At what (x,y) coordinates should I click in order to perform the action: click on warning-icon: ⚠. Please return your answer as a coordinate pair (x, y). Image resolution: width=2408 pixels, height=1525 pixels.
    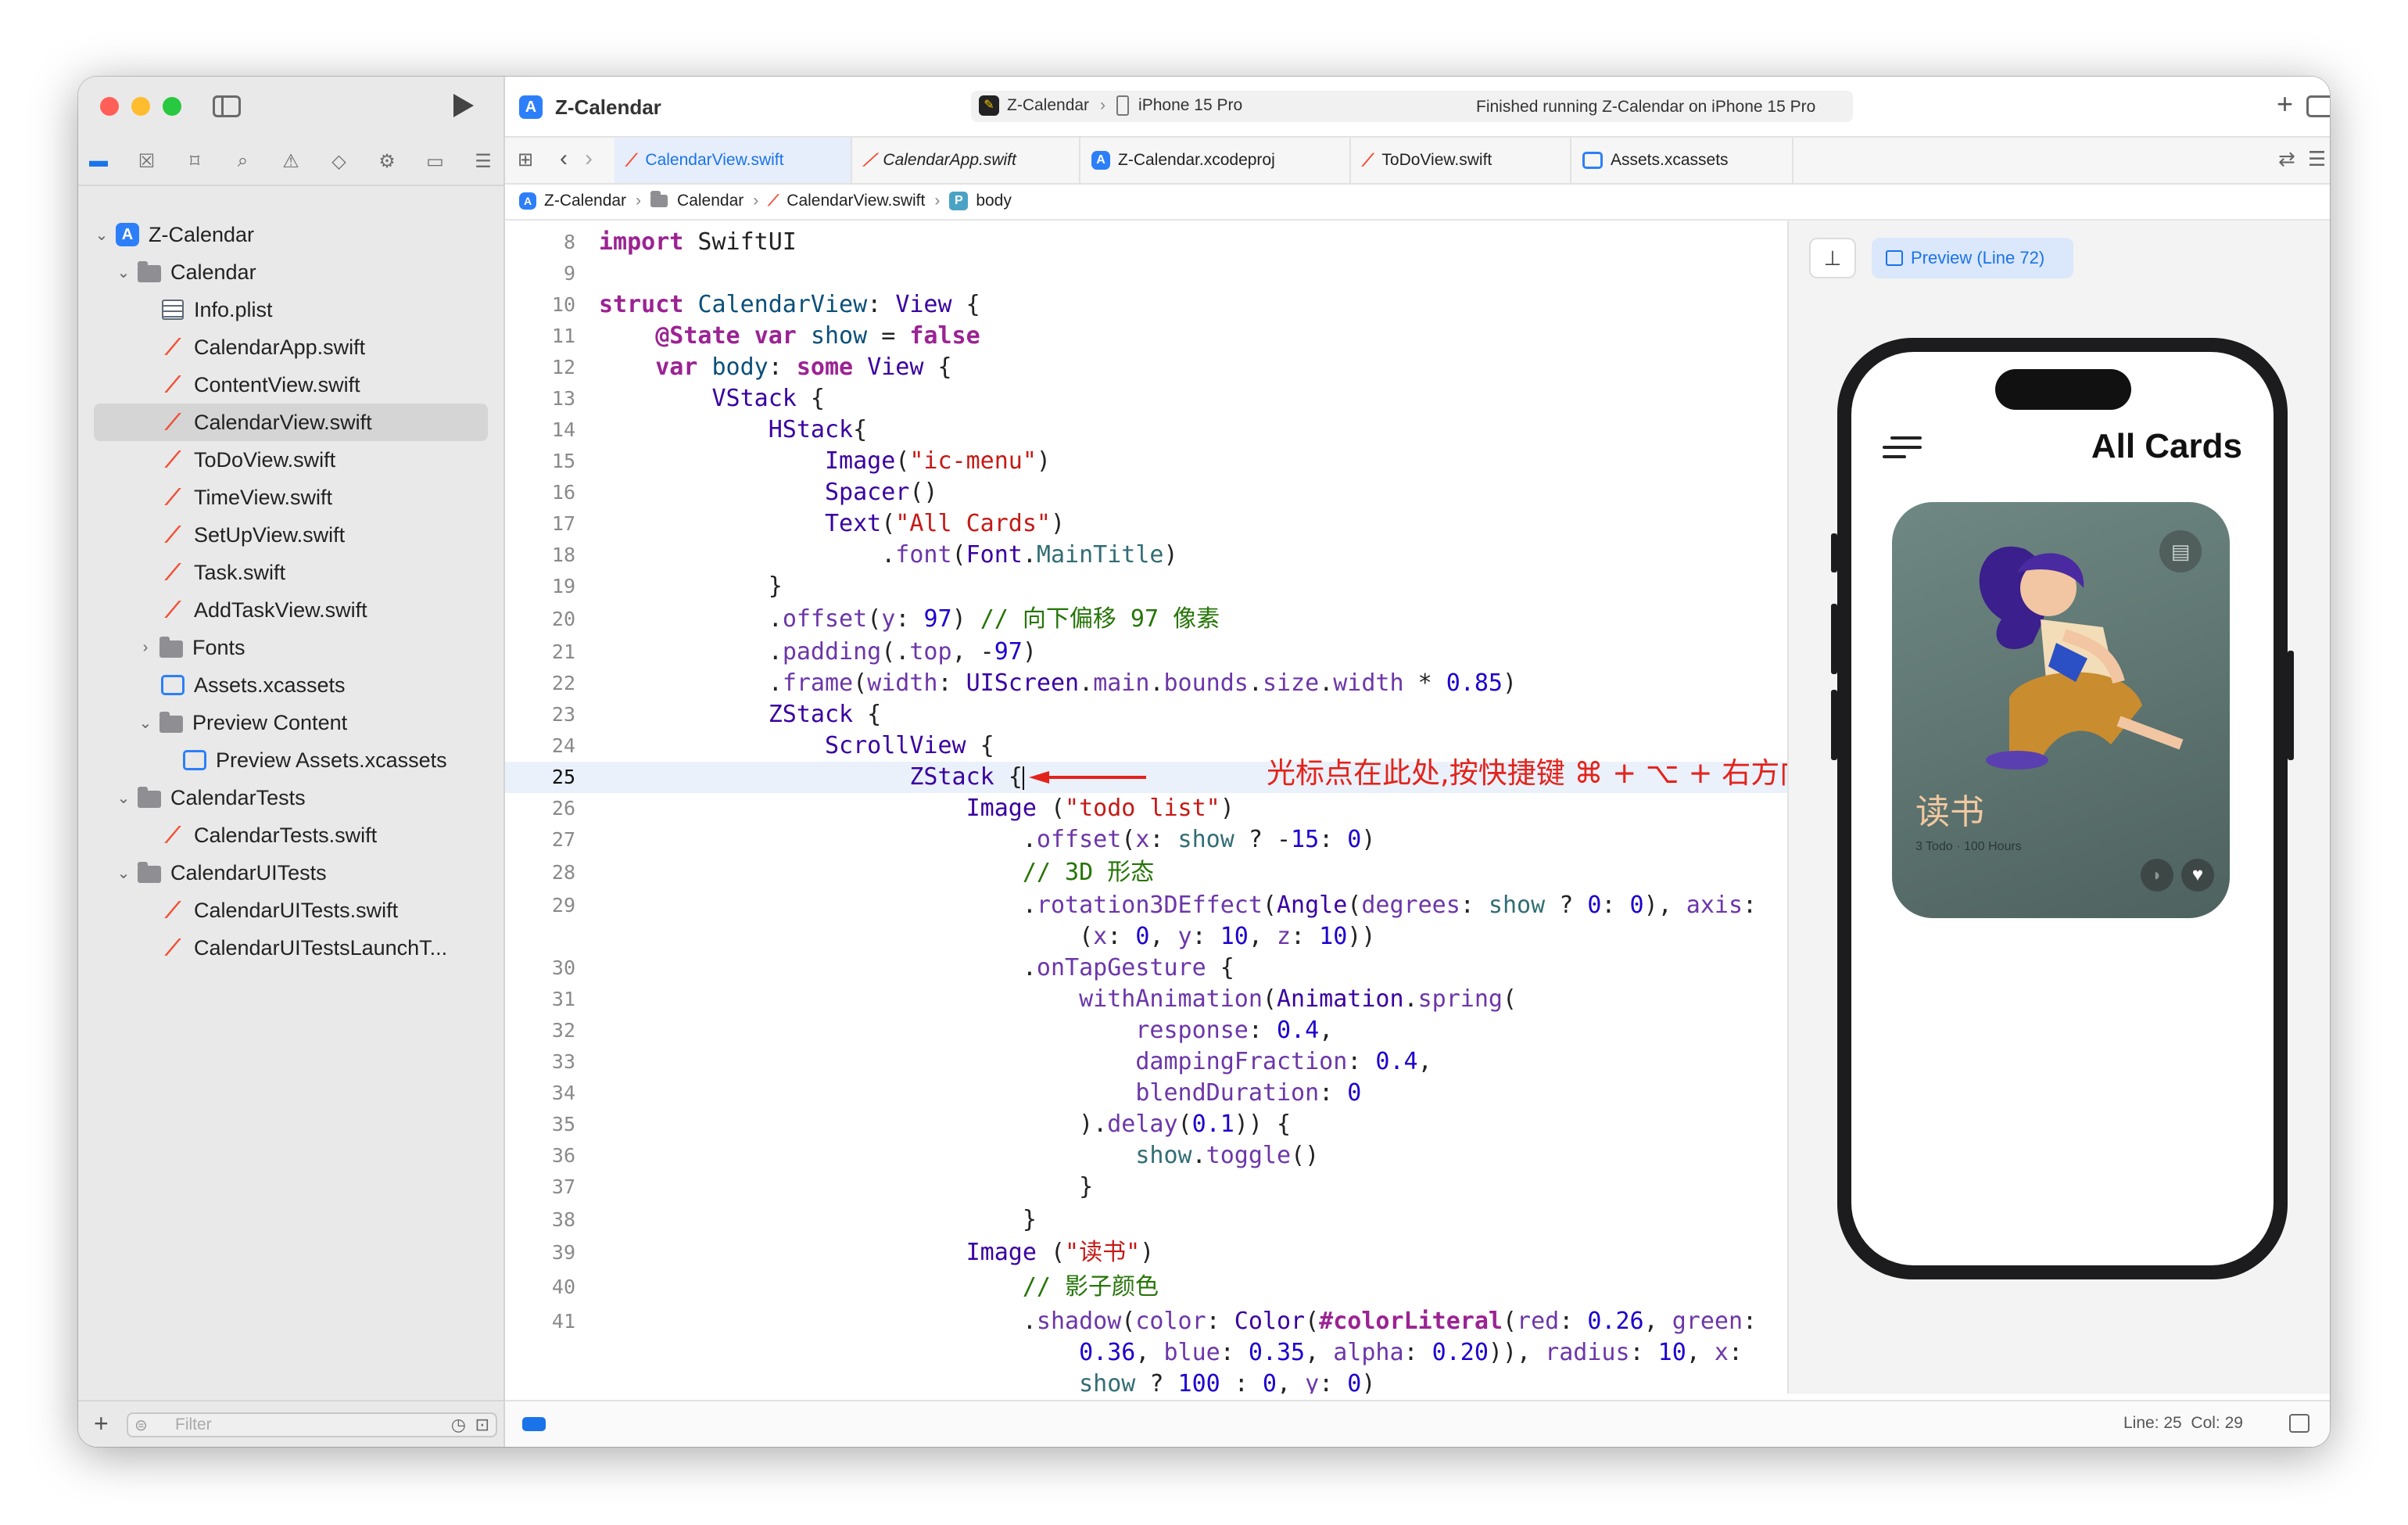
    Looking at the image, I should click on (291, 161).